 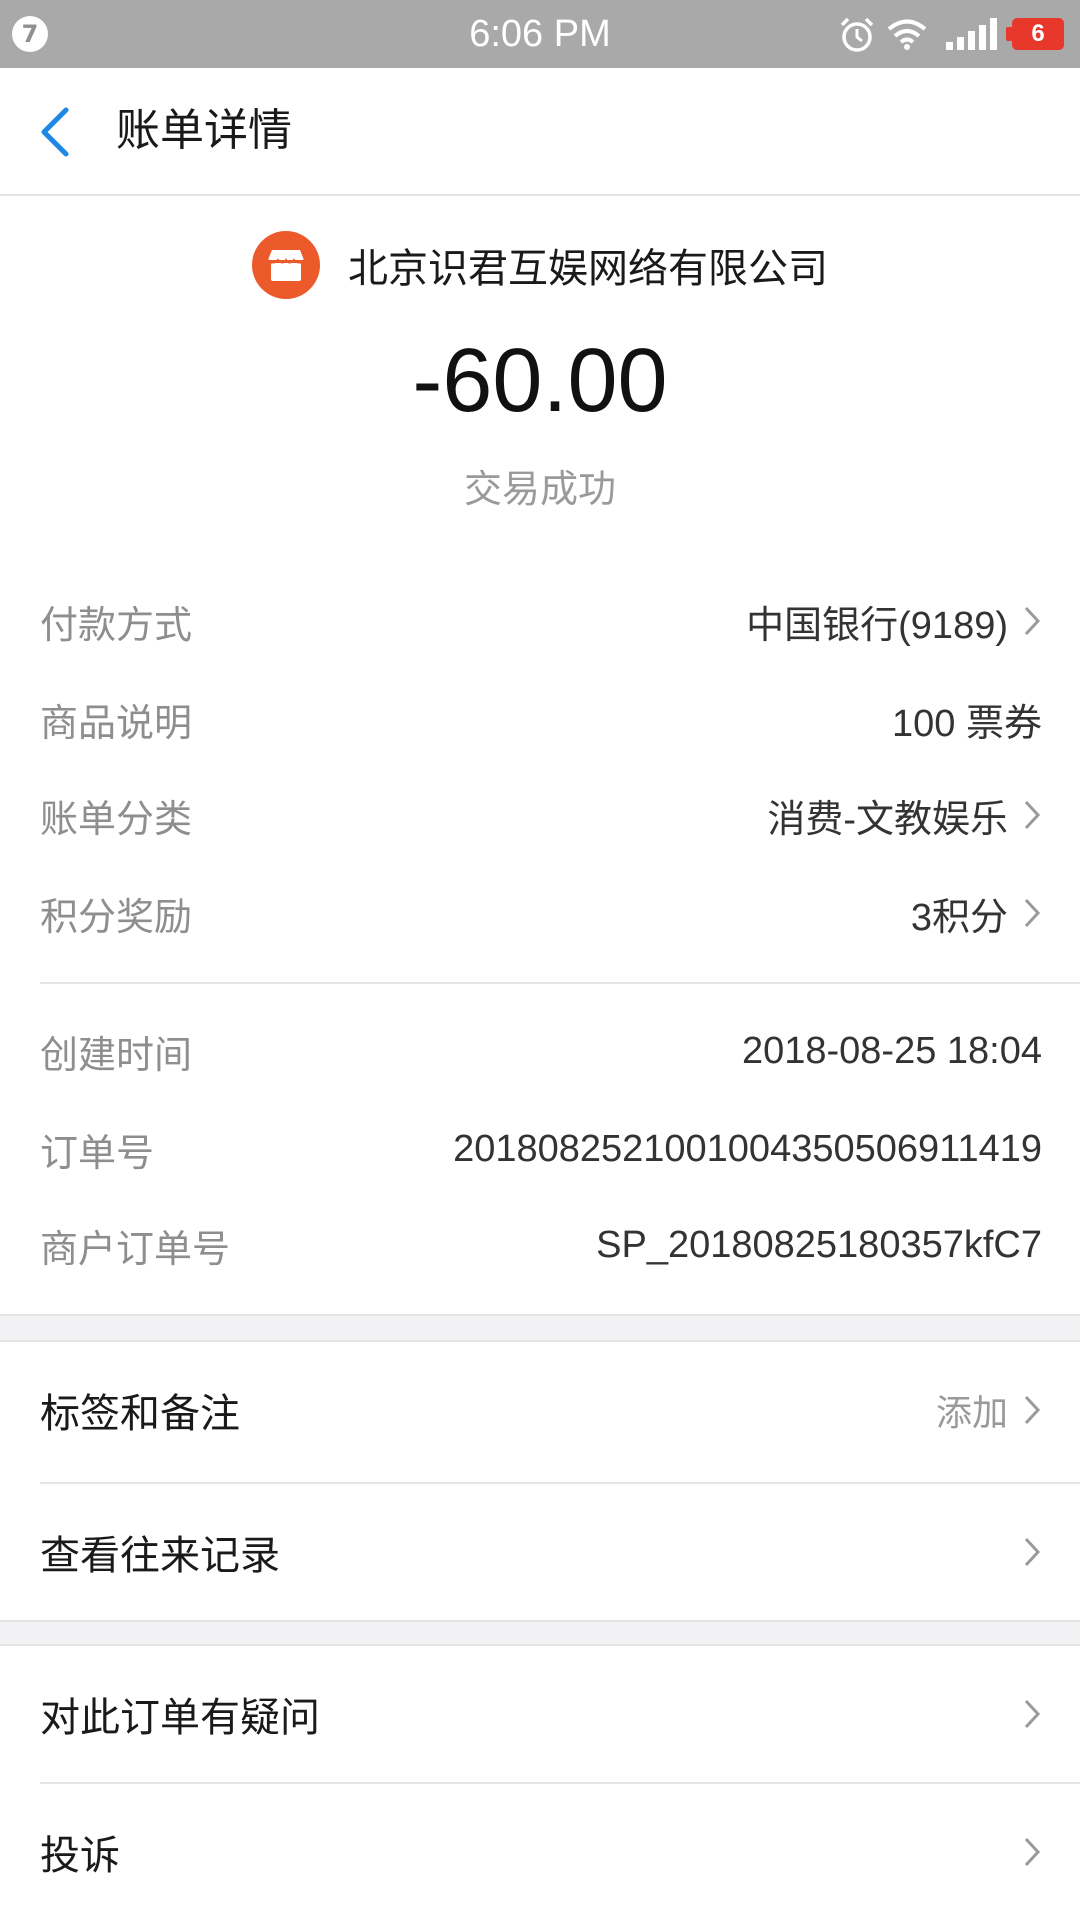 I want to click on detail-label: 积分奖励, so click(x=116, y=916).